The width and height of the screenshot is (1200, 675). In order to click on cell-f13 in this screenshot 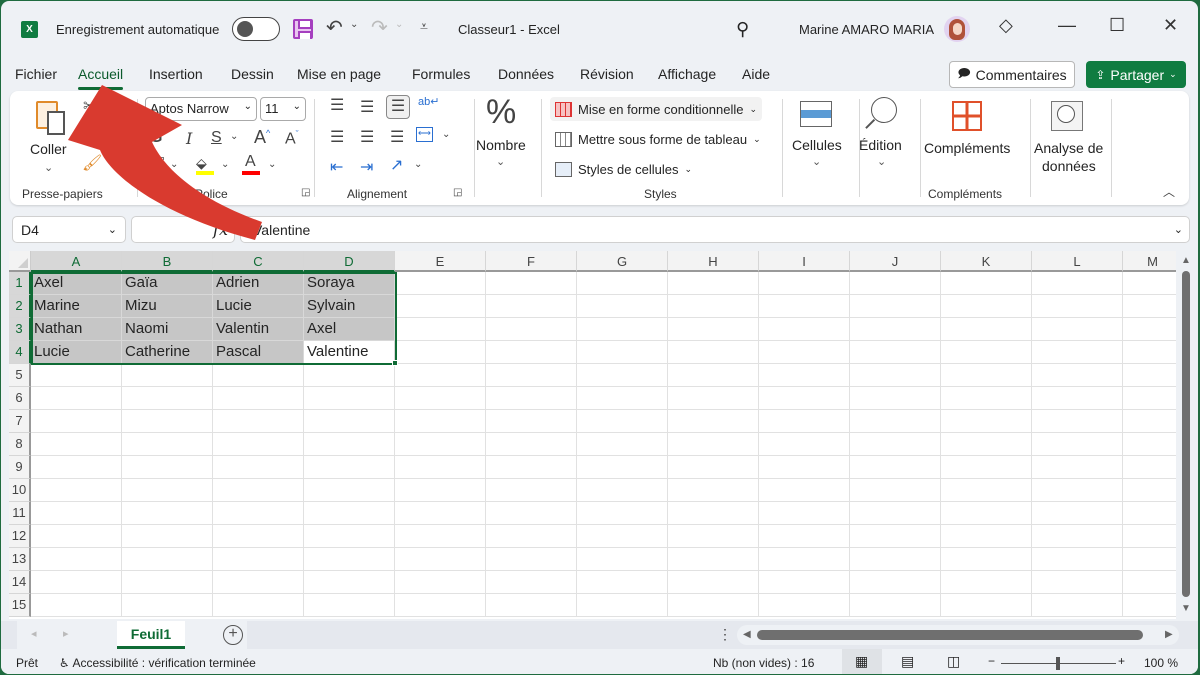, I will do `click(531, 559)`.